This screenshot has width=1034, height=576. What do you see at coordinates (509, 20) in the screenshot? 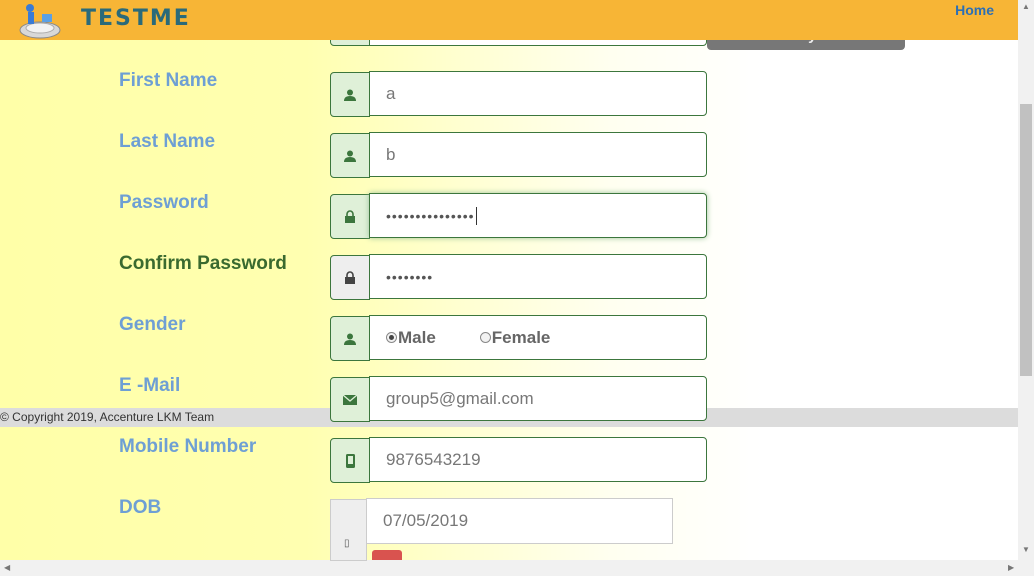
I see `top-navbar: TESTME Home` at bounding box center [509, 20].